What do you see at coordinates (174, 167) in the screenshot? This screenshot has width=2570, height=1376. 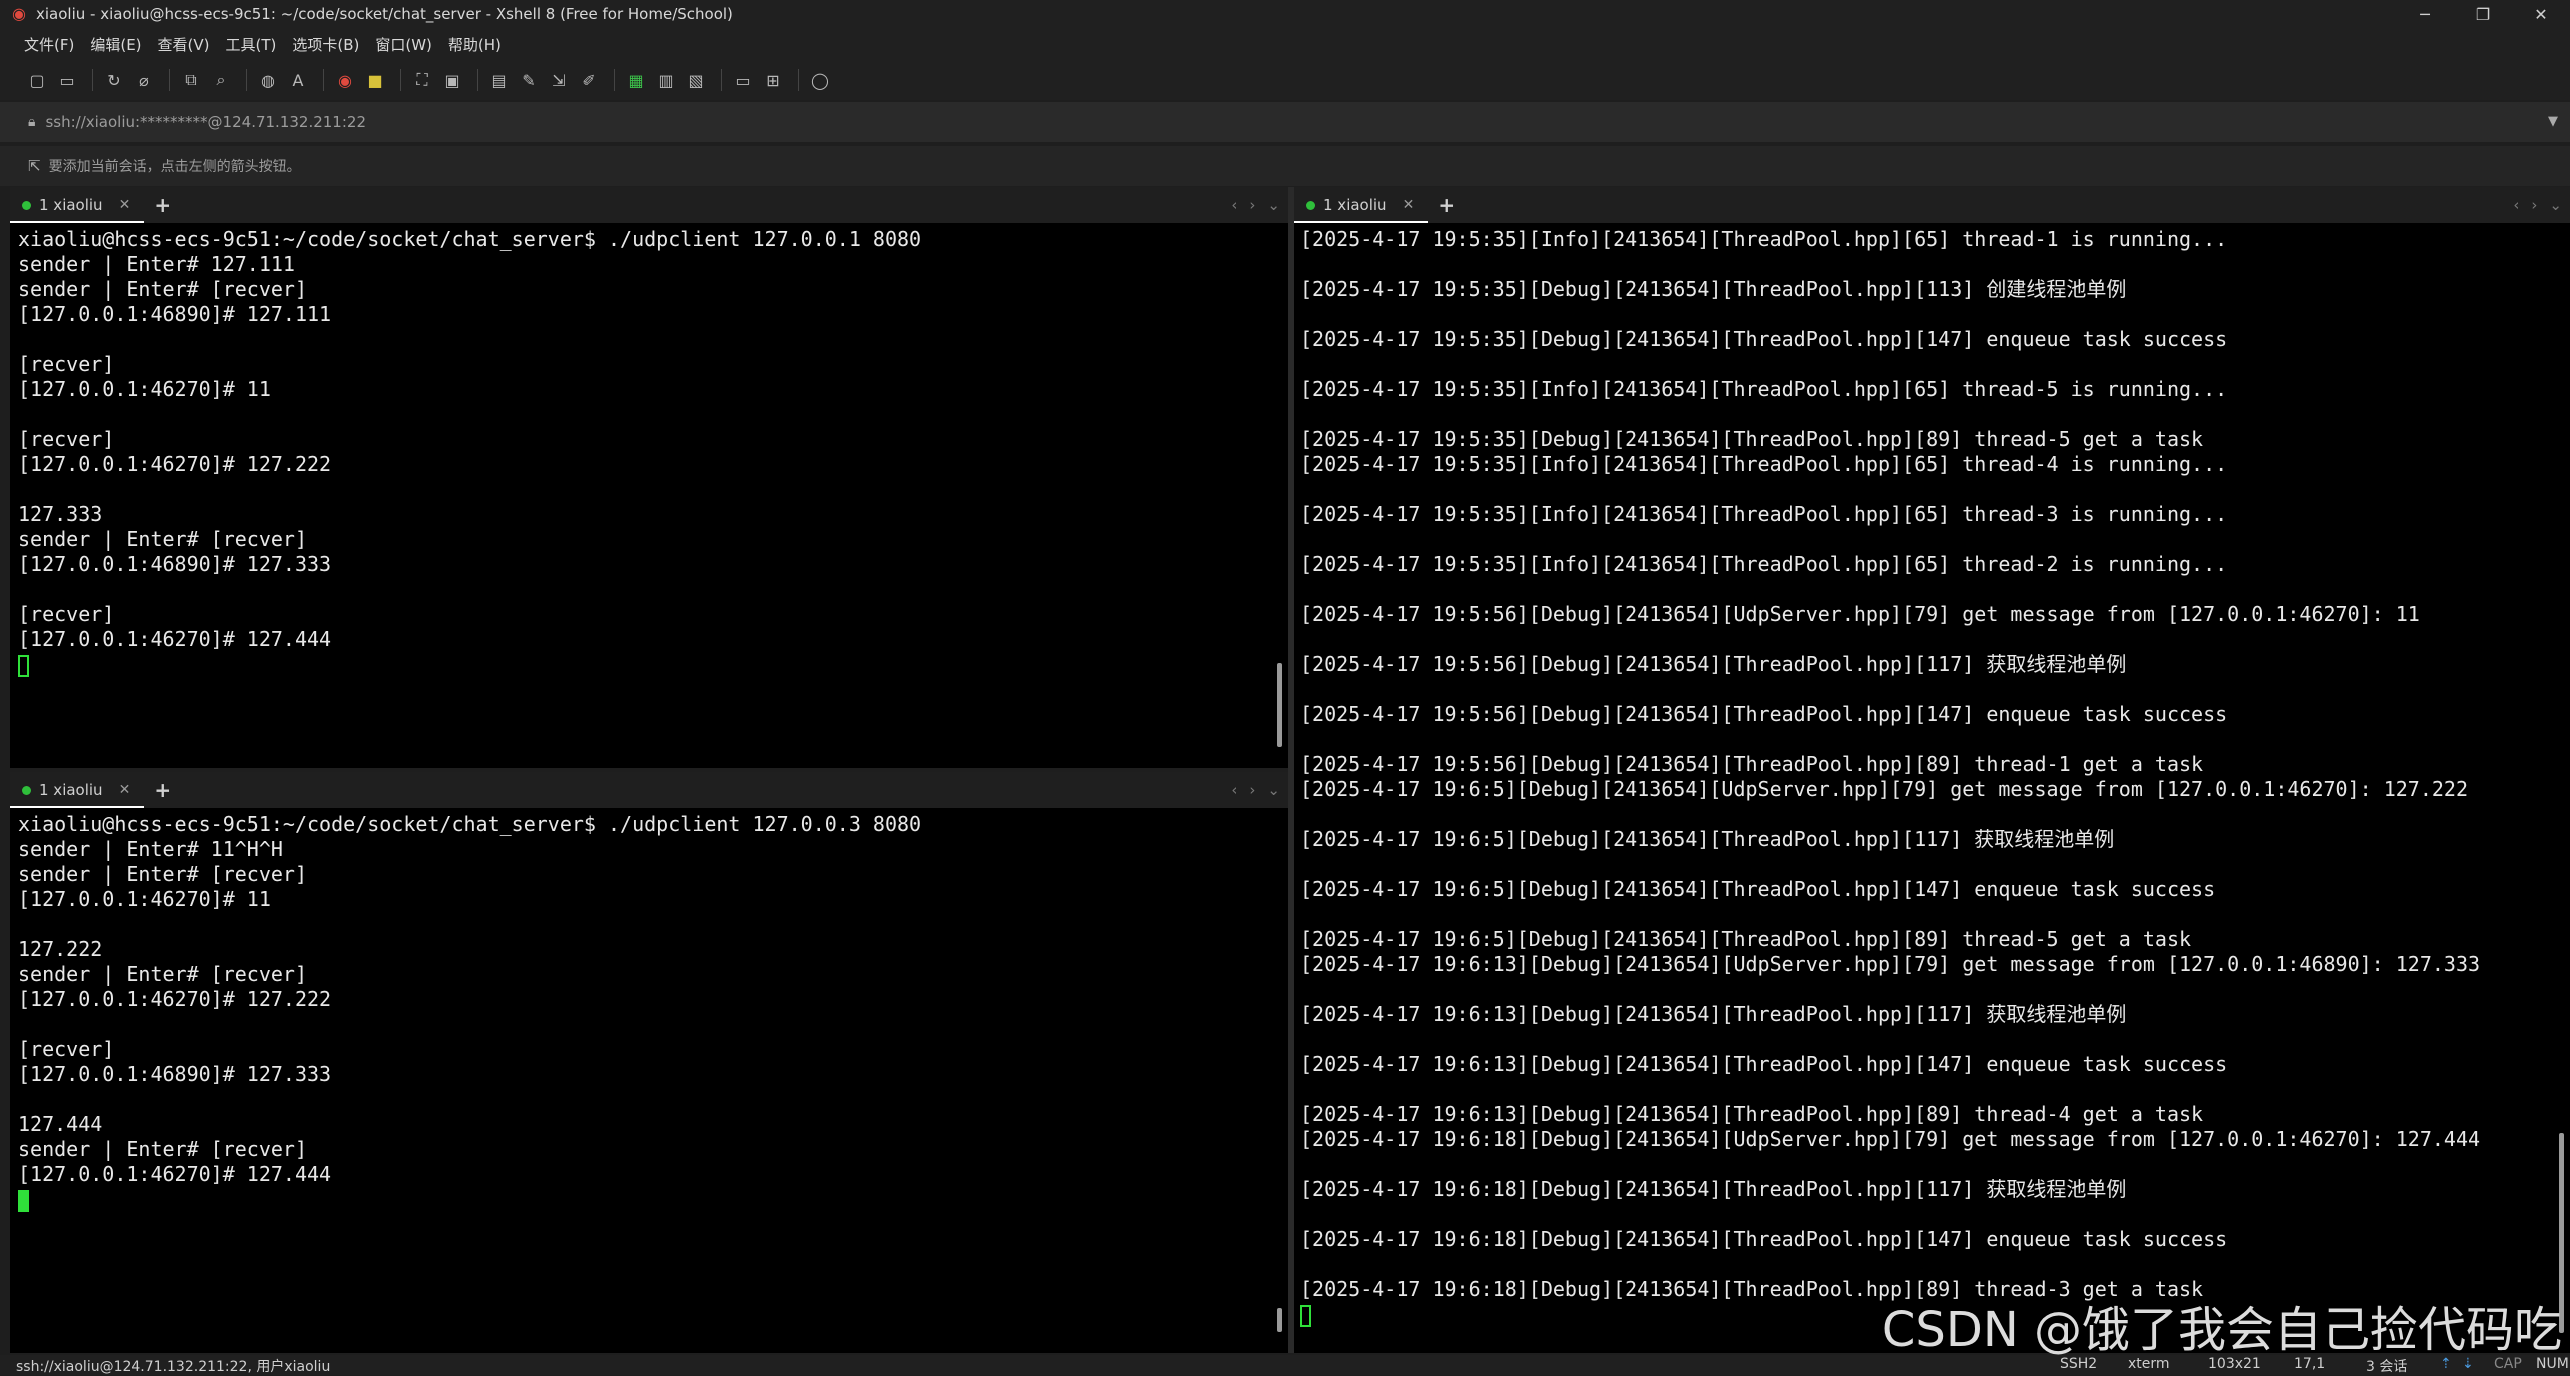 I see `hint-text: 要添加当前会话，点击左侧的箭头按钮。` at bounding box center [174, 167].